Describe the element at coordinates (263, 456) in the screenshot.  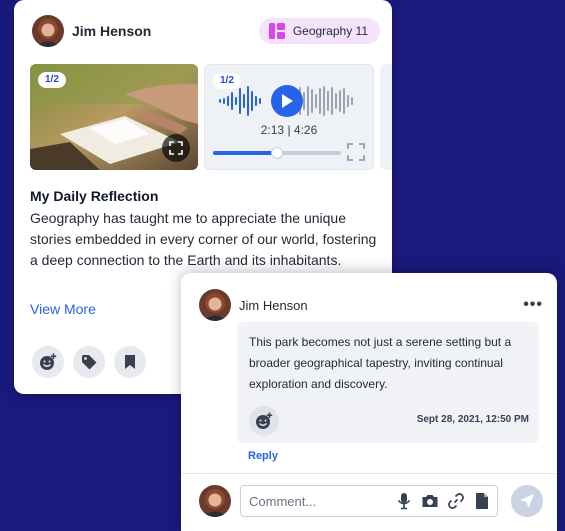
I see `reply-link: Reply` at that location.